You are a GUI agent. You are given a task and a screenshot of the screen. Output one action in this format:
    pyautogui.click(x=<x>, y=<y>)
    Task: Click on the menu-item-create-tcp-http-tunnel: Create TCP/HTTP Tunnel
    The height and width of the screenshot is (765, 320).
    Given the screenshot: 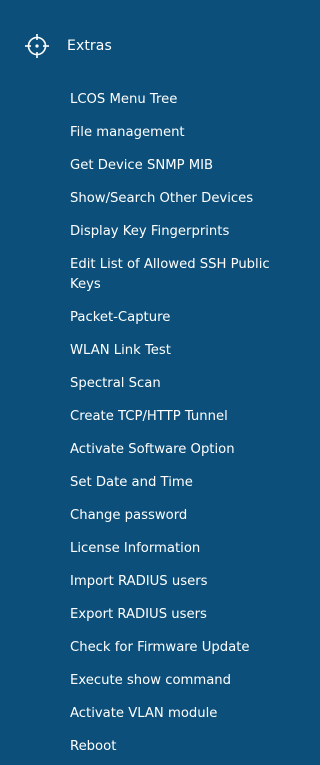 What is the action you would take?
    pyautogui.click(x=183, y=417)
    